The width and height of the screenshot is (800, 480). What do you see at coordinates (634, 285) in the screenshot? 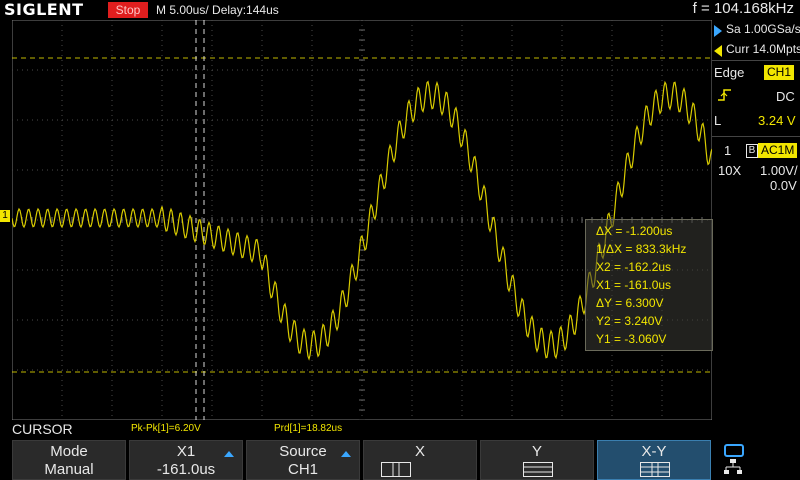
I see `cursor-x1: X1 = -161.0us` at bounding box center [634, 285].